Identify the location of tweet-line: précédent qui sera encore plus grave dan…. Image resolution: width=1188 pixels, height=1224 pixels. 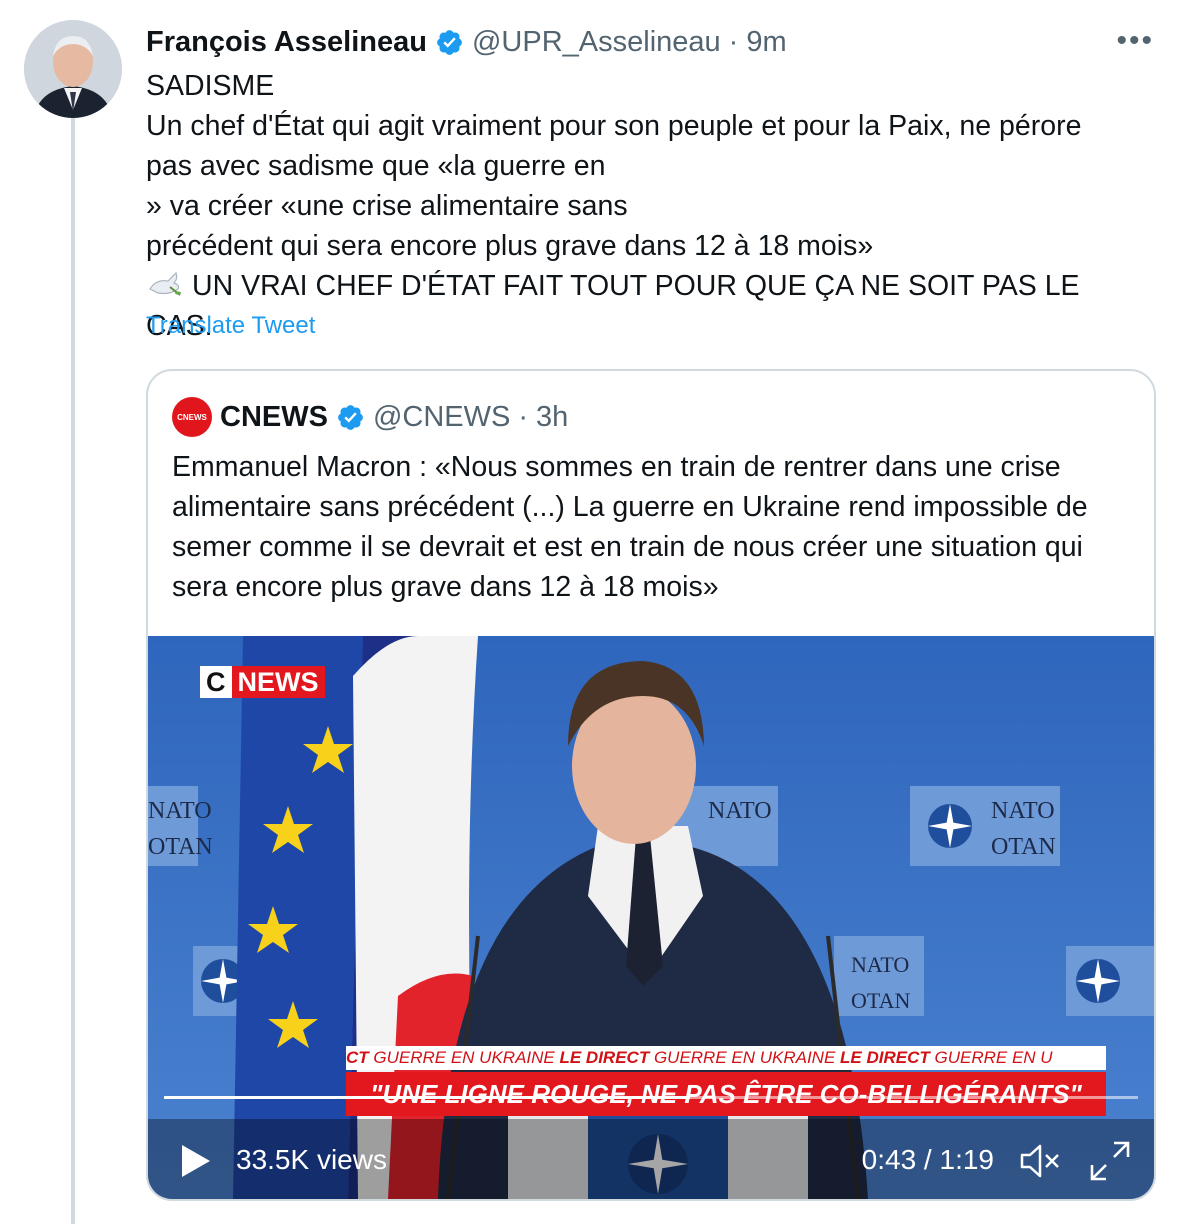
(510, 246).